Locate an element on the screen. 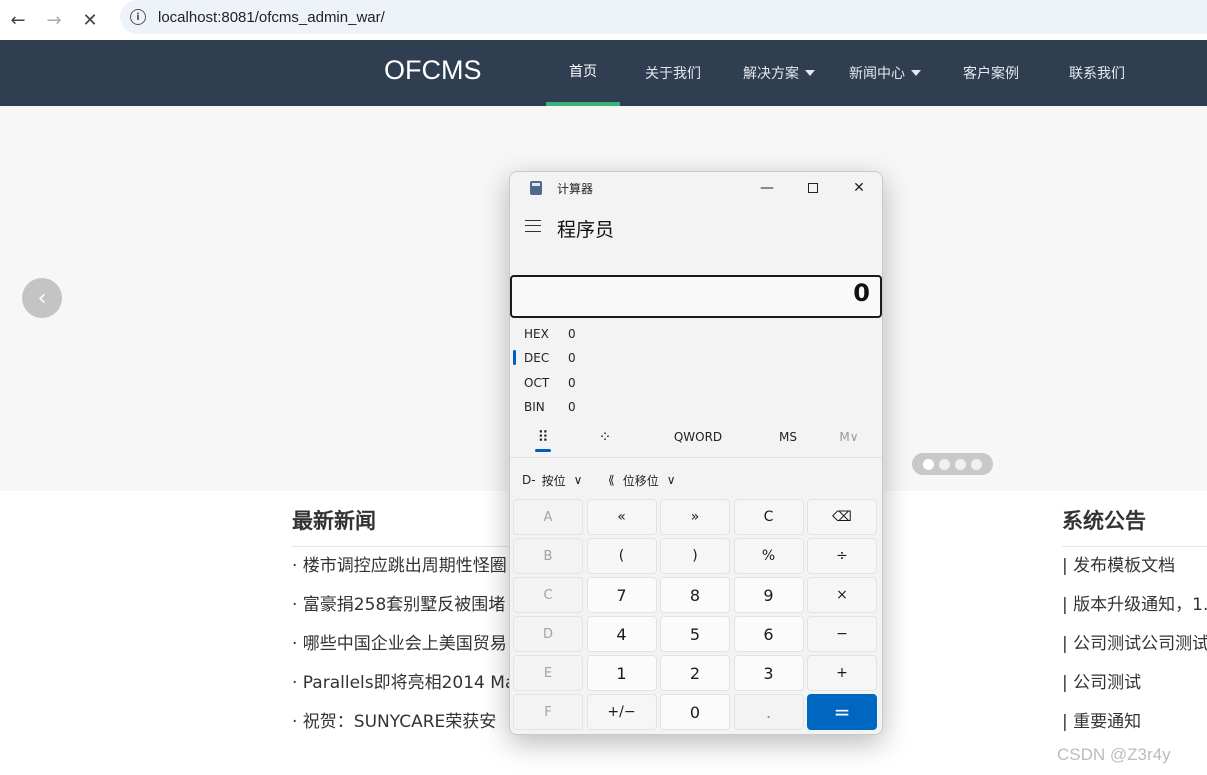 The height and width of the screenshot is (775, 1207). key-subtract: − is located at coordinates (842, 634).